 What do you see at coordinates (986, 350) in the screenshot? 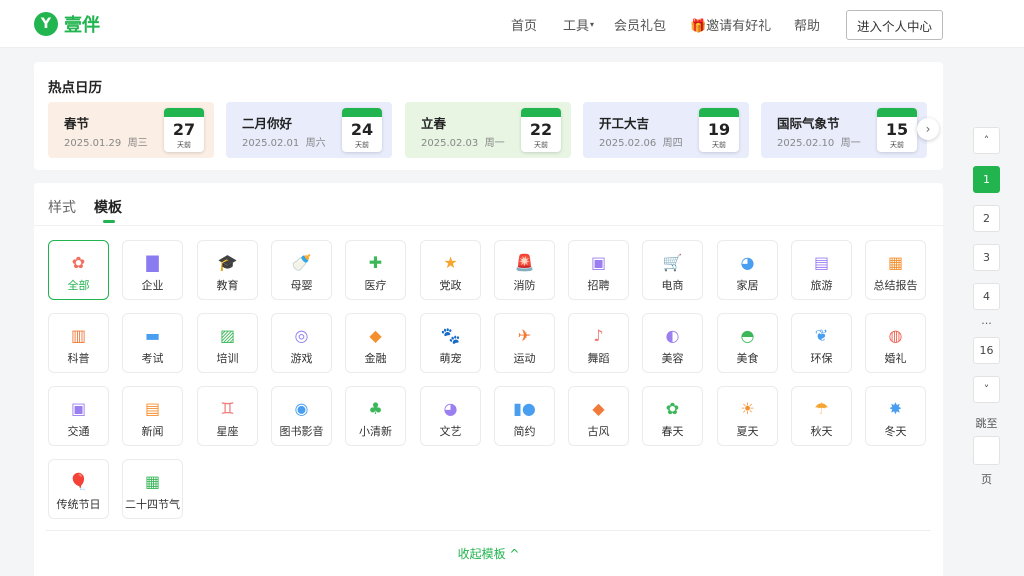
I see `page-16-button: 16` at bounding box center [986, 350].